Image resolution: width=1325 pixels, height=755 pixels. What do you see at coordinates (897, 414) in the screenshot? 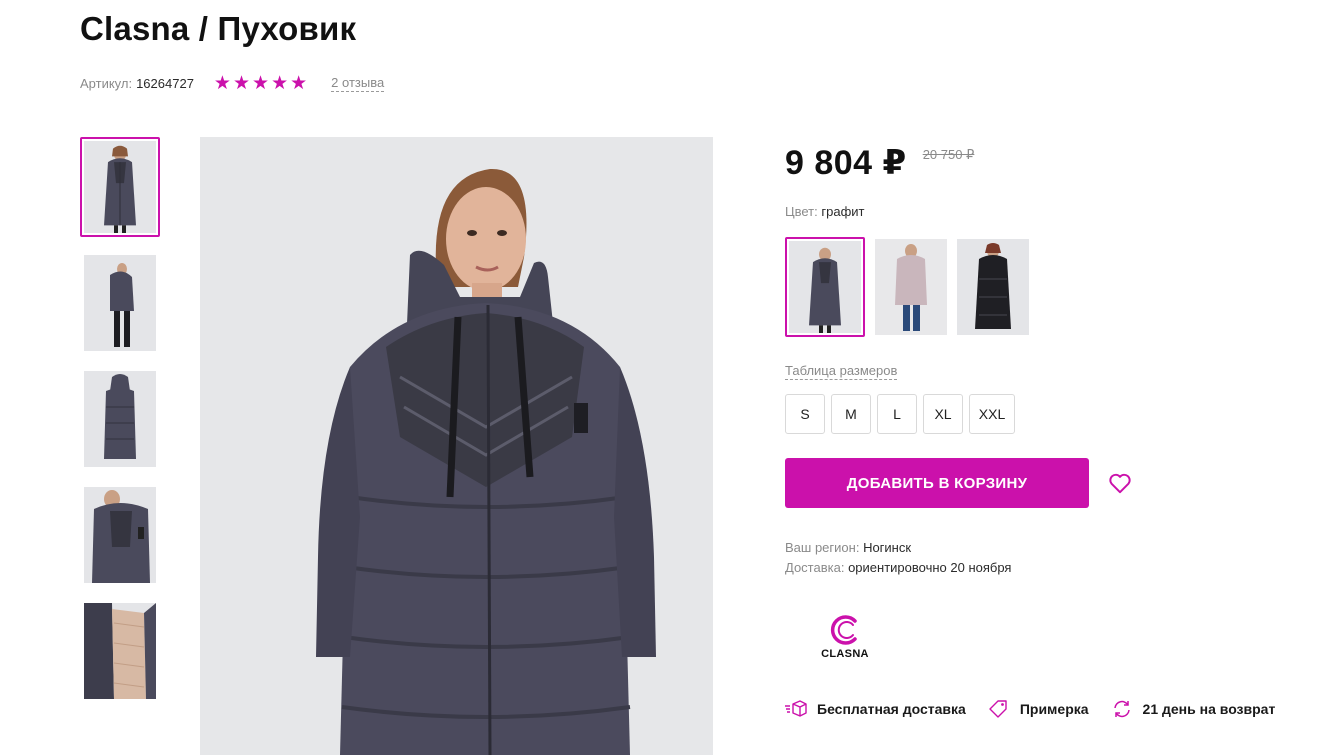
I see `size-option-l: L` at bounding box center [897, 414].